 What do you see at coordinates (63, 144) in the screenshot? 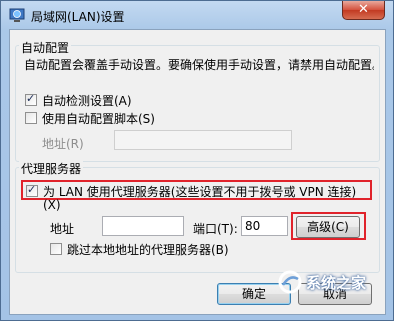
I see `script-address-label: 地址(R)` at bounding box center [63, 144].